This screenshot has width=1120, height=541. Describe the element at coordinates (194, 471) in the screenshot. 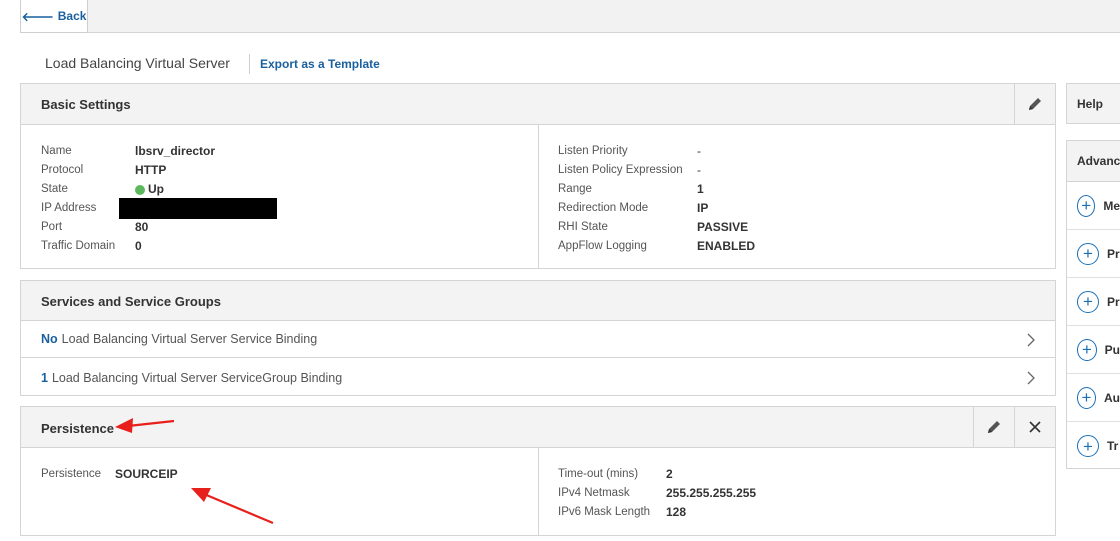

I see `annotation-arrows` at that location.